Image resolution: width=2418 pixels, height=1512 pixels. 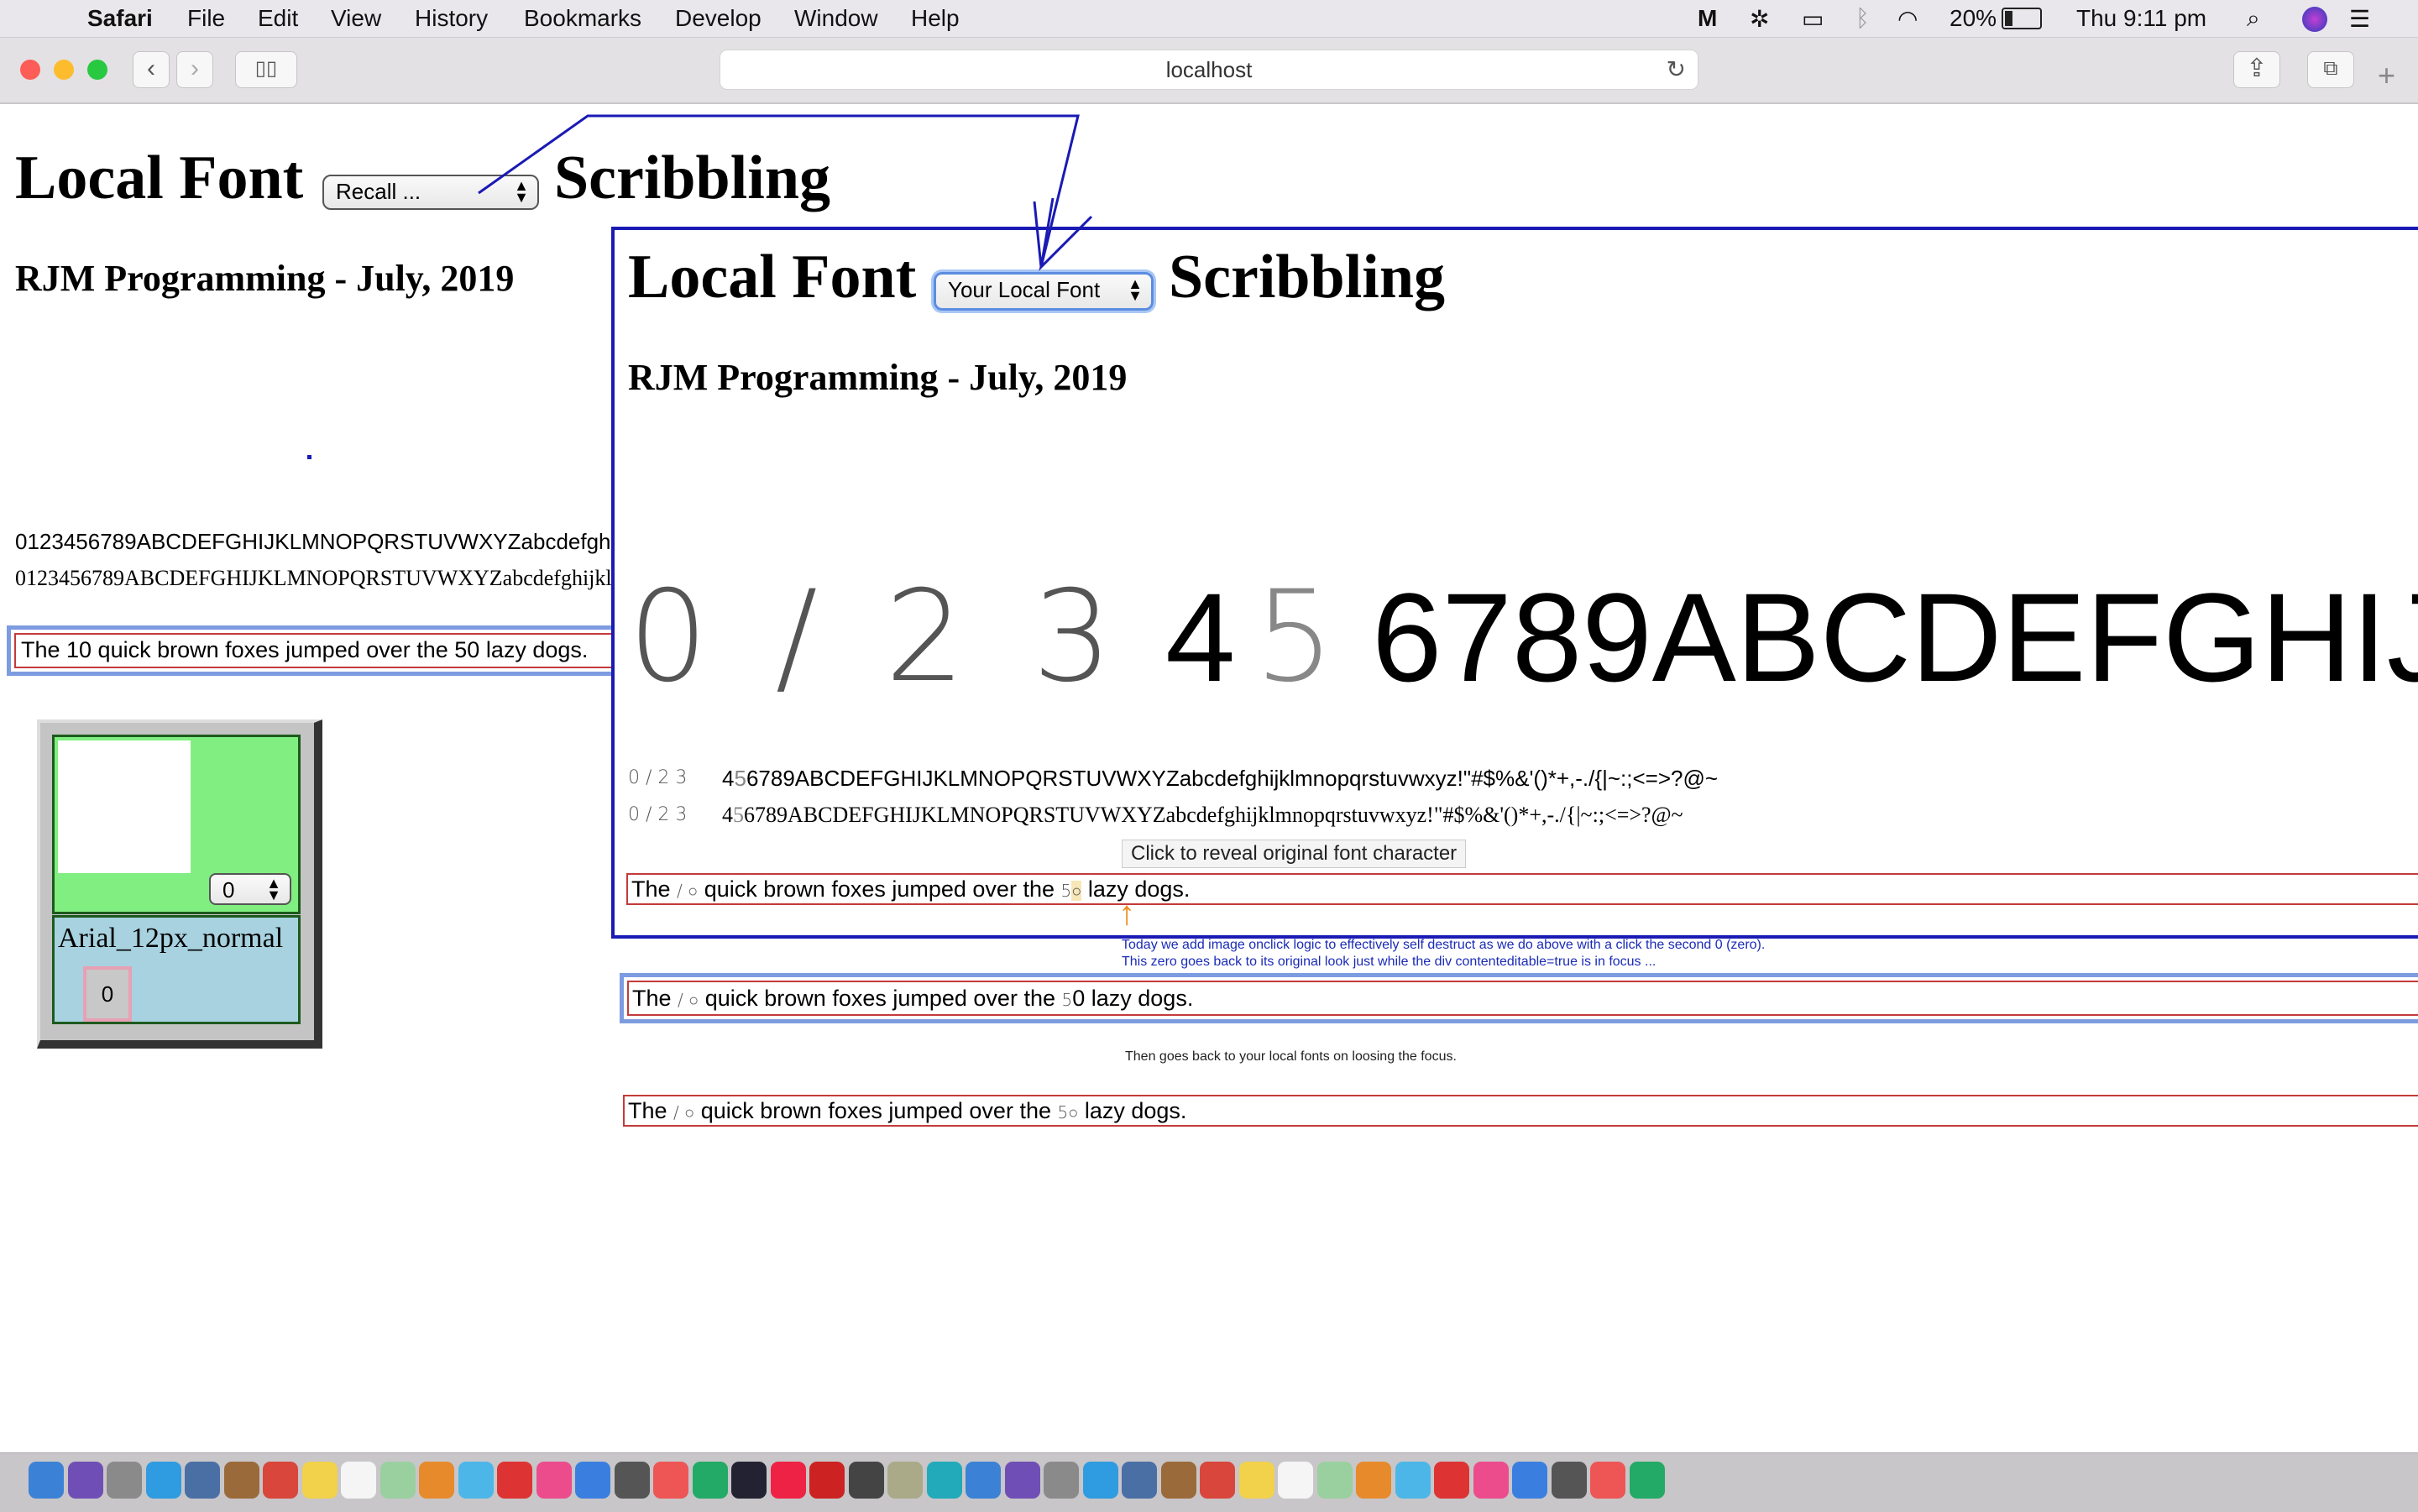 I want to click on scribble-path, so click(x=785, y=192).